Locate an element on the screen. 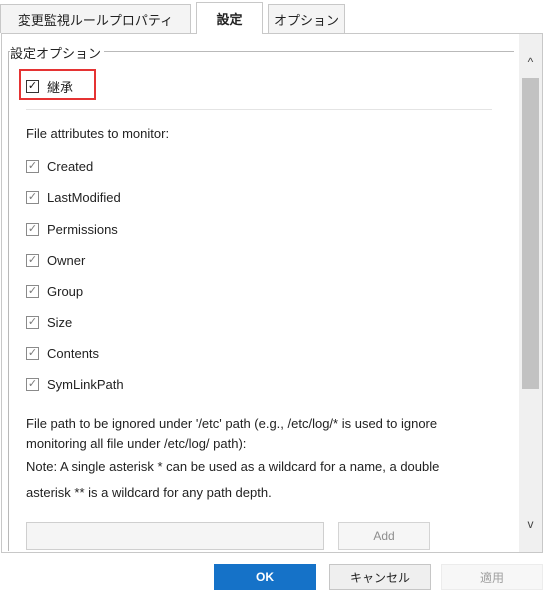 The image size is (544, 592). scroll-down-icon: v is located at coordinates (530, 524).